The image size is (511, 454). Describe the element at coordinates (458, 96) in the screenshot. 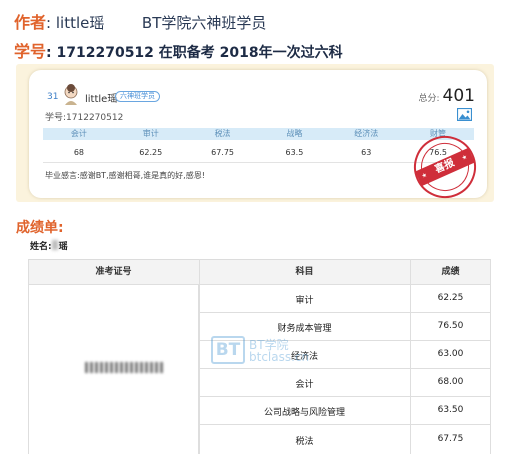

I see `total-value: 401` at that location.